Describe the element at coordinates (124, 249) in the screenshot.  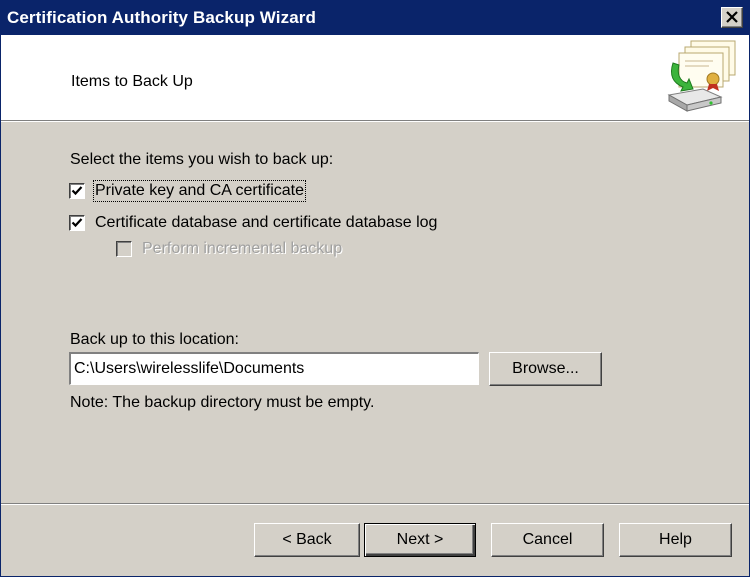
I see `checkbox-incremental-backup` at that location.